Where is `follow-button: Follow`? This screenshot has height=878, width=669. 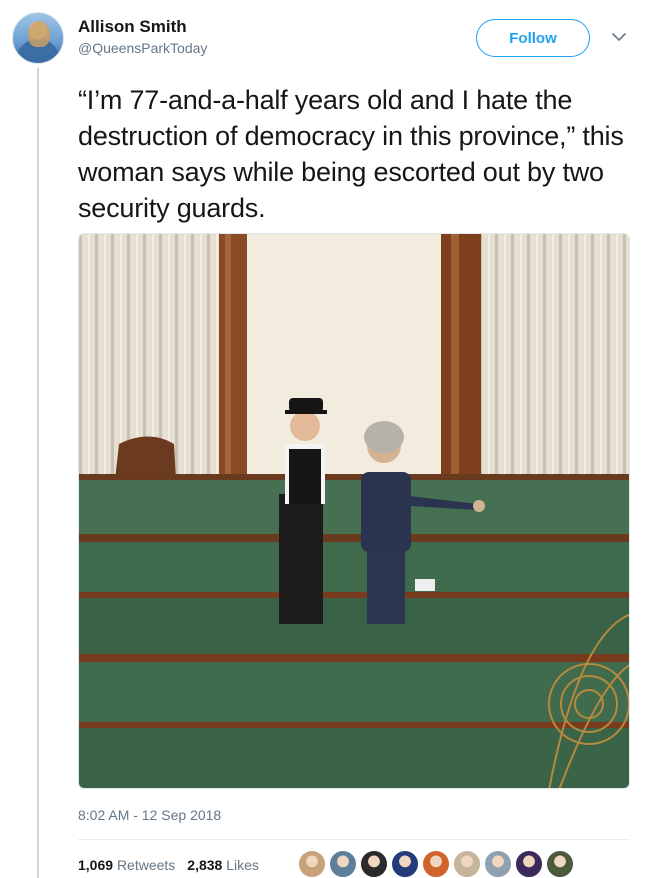
follow-button: Follow is located at coordinates (533, 38).